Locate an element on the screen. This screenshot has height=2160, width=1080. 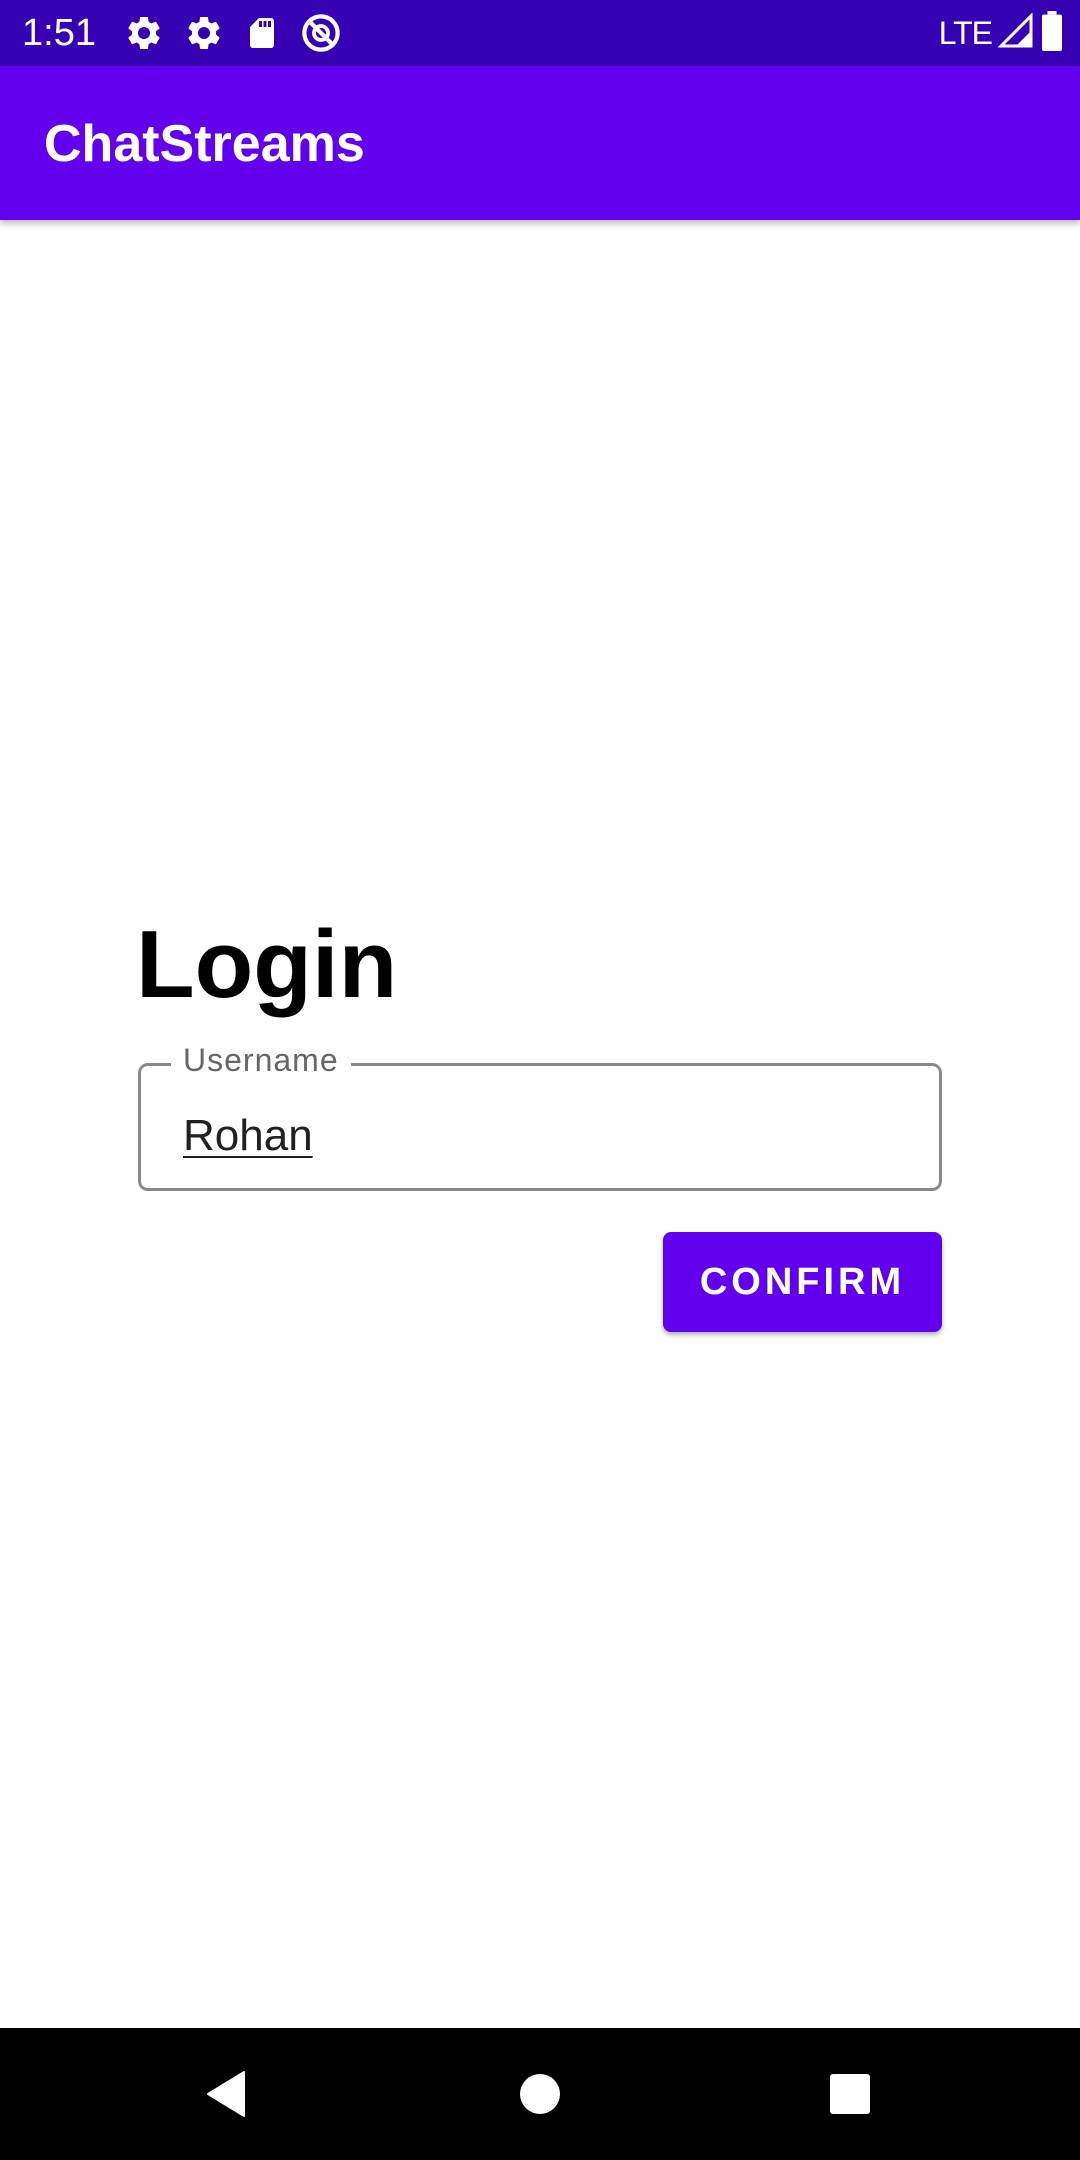
status-notification-icons is located at coordinates (233, 33).